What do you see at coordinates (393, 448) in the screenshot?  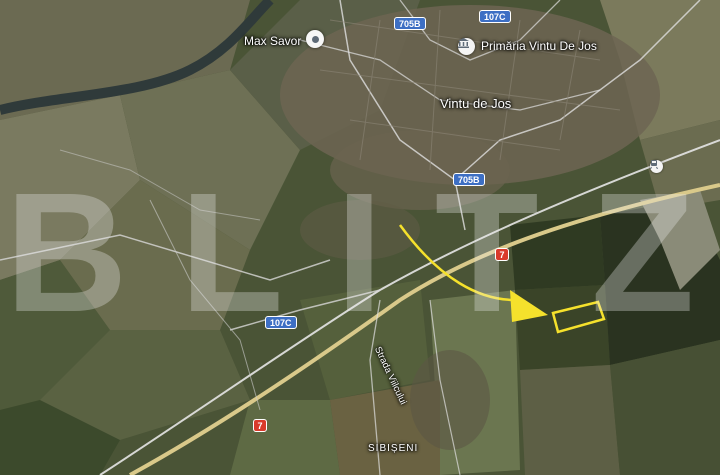 I see `village-label: SIBIȘENI` at bounding box center [393, 448].